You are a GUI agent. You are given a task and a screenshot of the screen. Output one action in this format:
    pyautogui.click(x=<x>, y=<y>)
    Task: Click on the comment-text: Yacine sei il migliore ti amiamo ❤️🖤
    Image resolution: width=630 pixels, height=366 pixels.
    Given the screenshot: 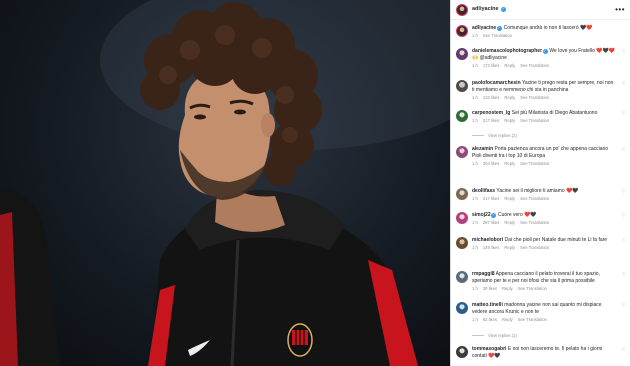 What is the action you would take?
    pyautogui.click(x=537, y=191)
    